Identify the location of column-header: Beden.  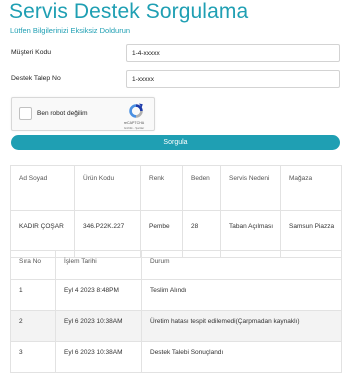
(201, 188).